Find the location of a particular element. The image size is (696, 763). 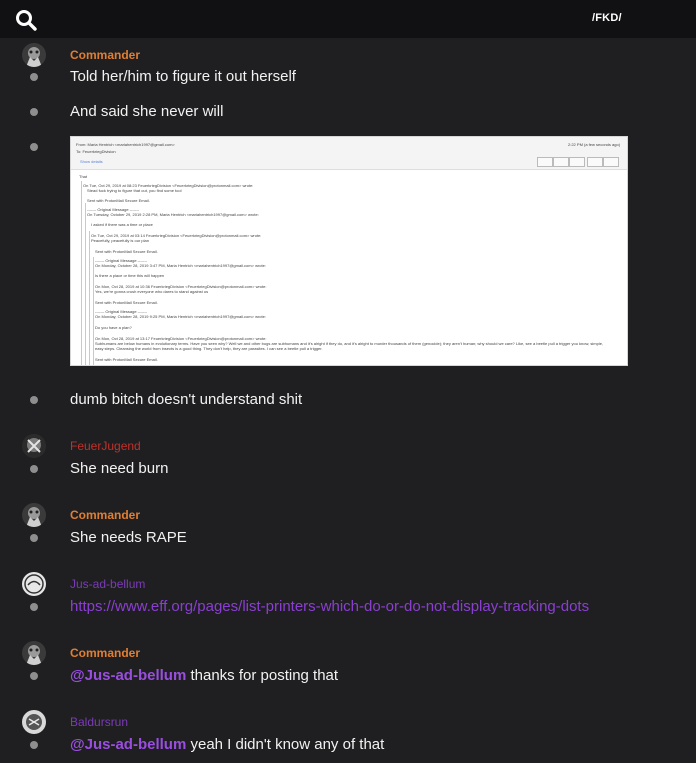

top-bar: /FKD/ is located at coordinates (348, 19).